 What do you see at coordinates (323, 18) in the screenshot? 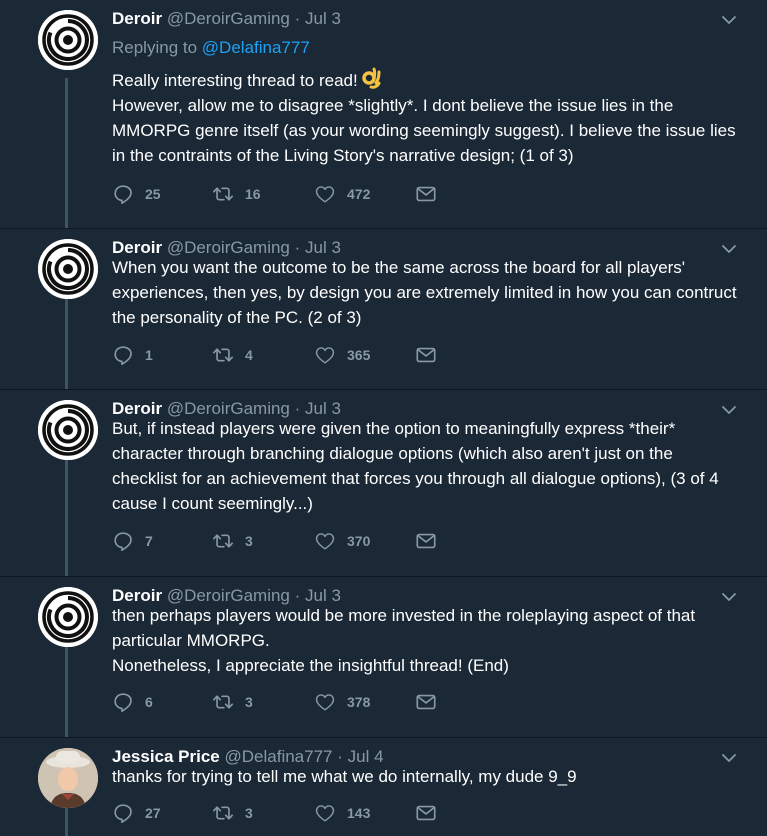
I see `tweet-date: Jul 3` at bounding box center [323, 18].